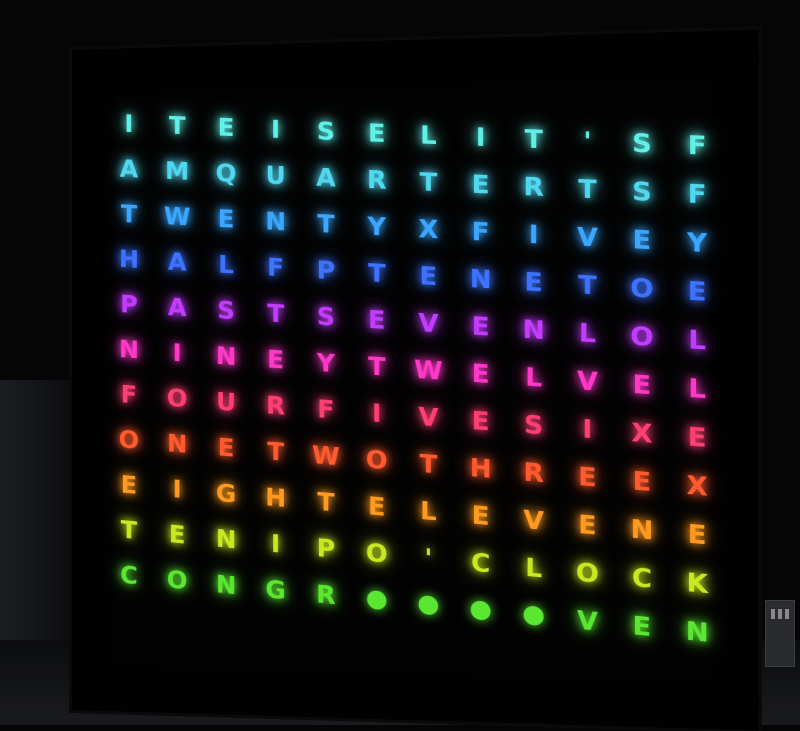 The height and width of the screenshot is (731, 800). Describe the element at coordinates (697, 583) in the screenshot. I see `clock-letter: K` at that location.